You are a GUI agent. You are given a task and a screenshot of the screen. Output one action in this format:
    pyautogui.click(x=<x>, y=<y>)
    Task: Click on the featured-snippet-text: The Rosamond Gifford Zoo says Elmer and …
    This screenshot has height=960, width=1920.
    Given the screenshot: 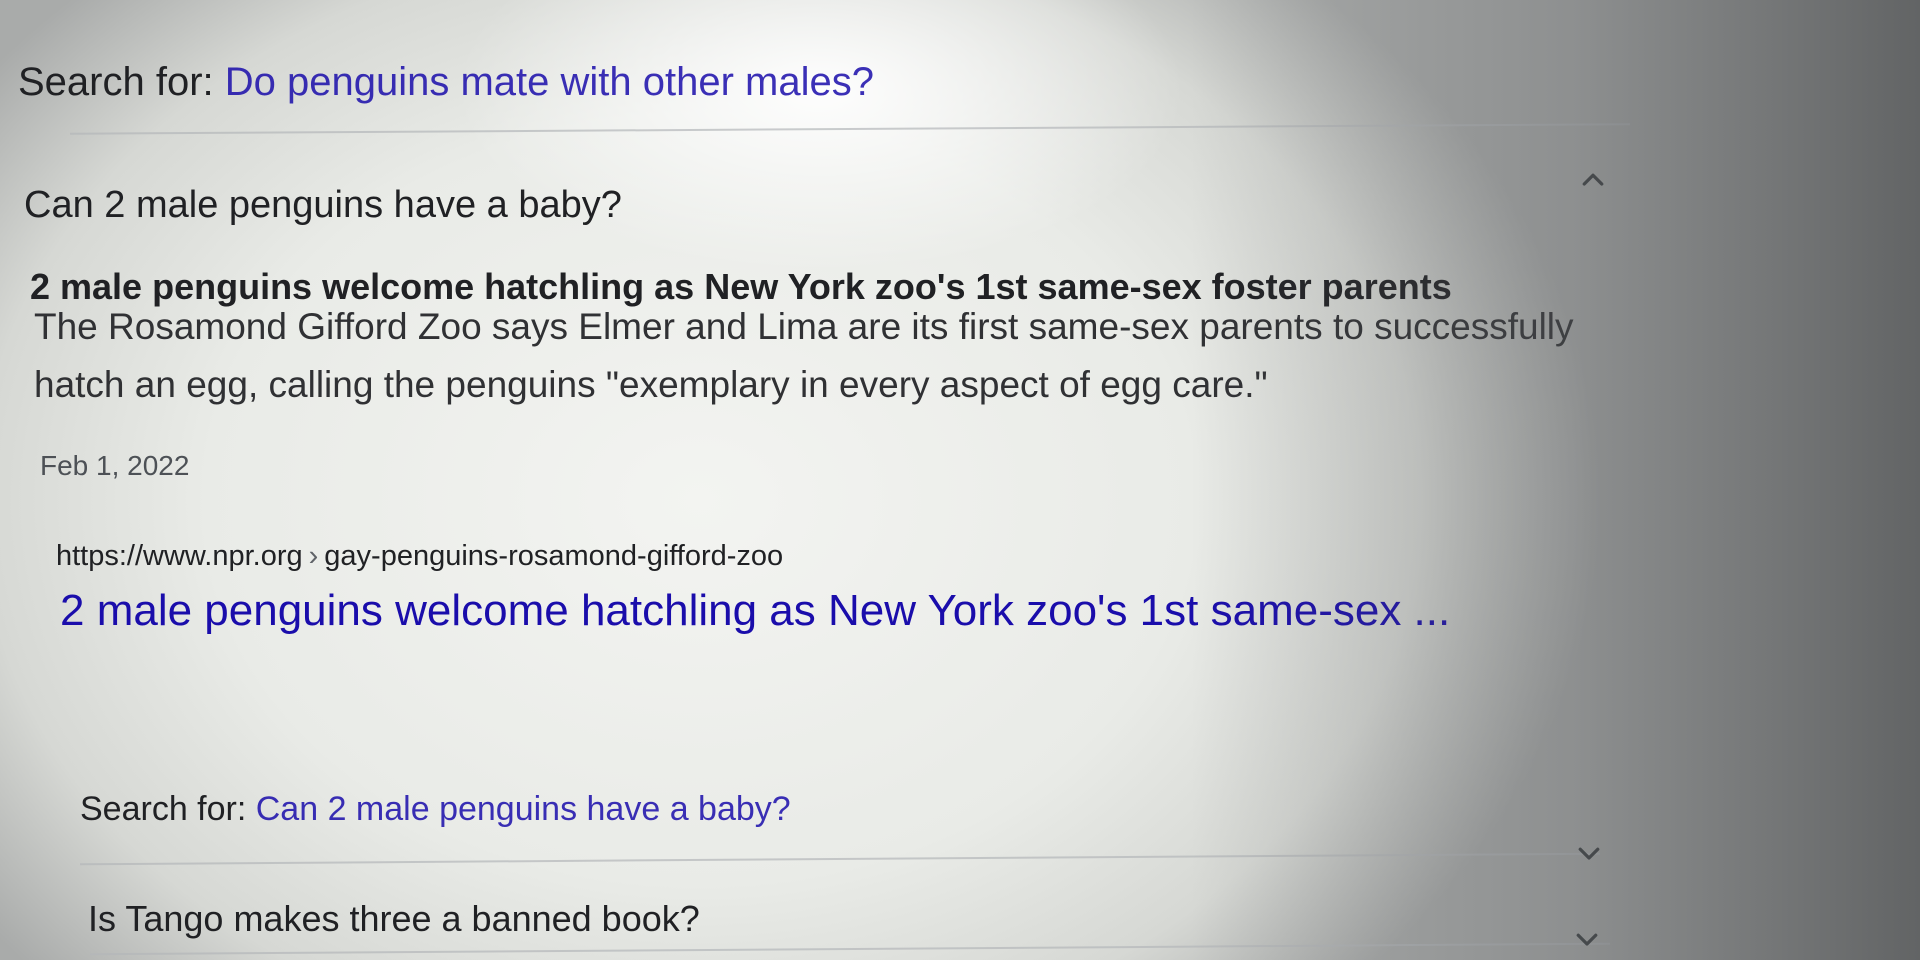 What is the action you would take?
    pyautogui.click(x=804, y=355)
    